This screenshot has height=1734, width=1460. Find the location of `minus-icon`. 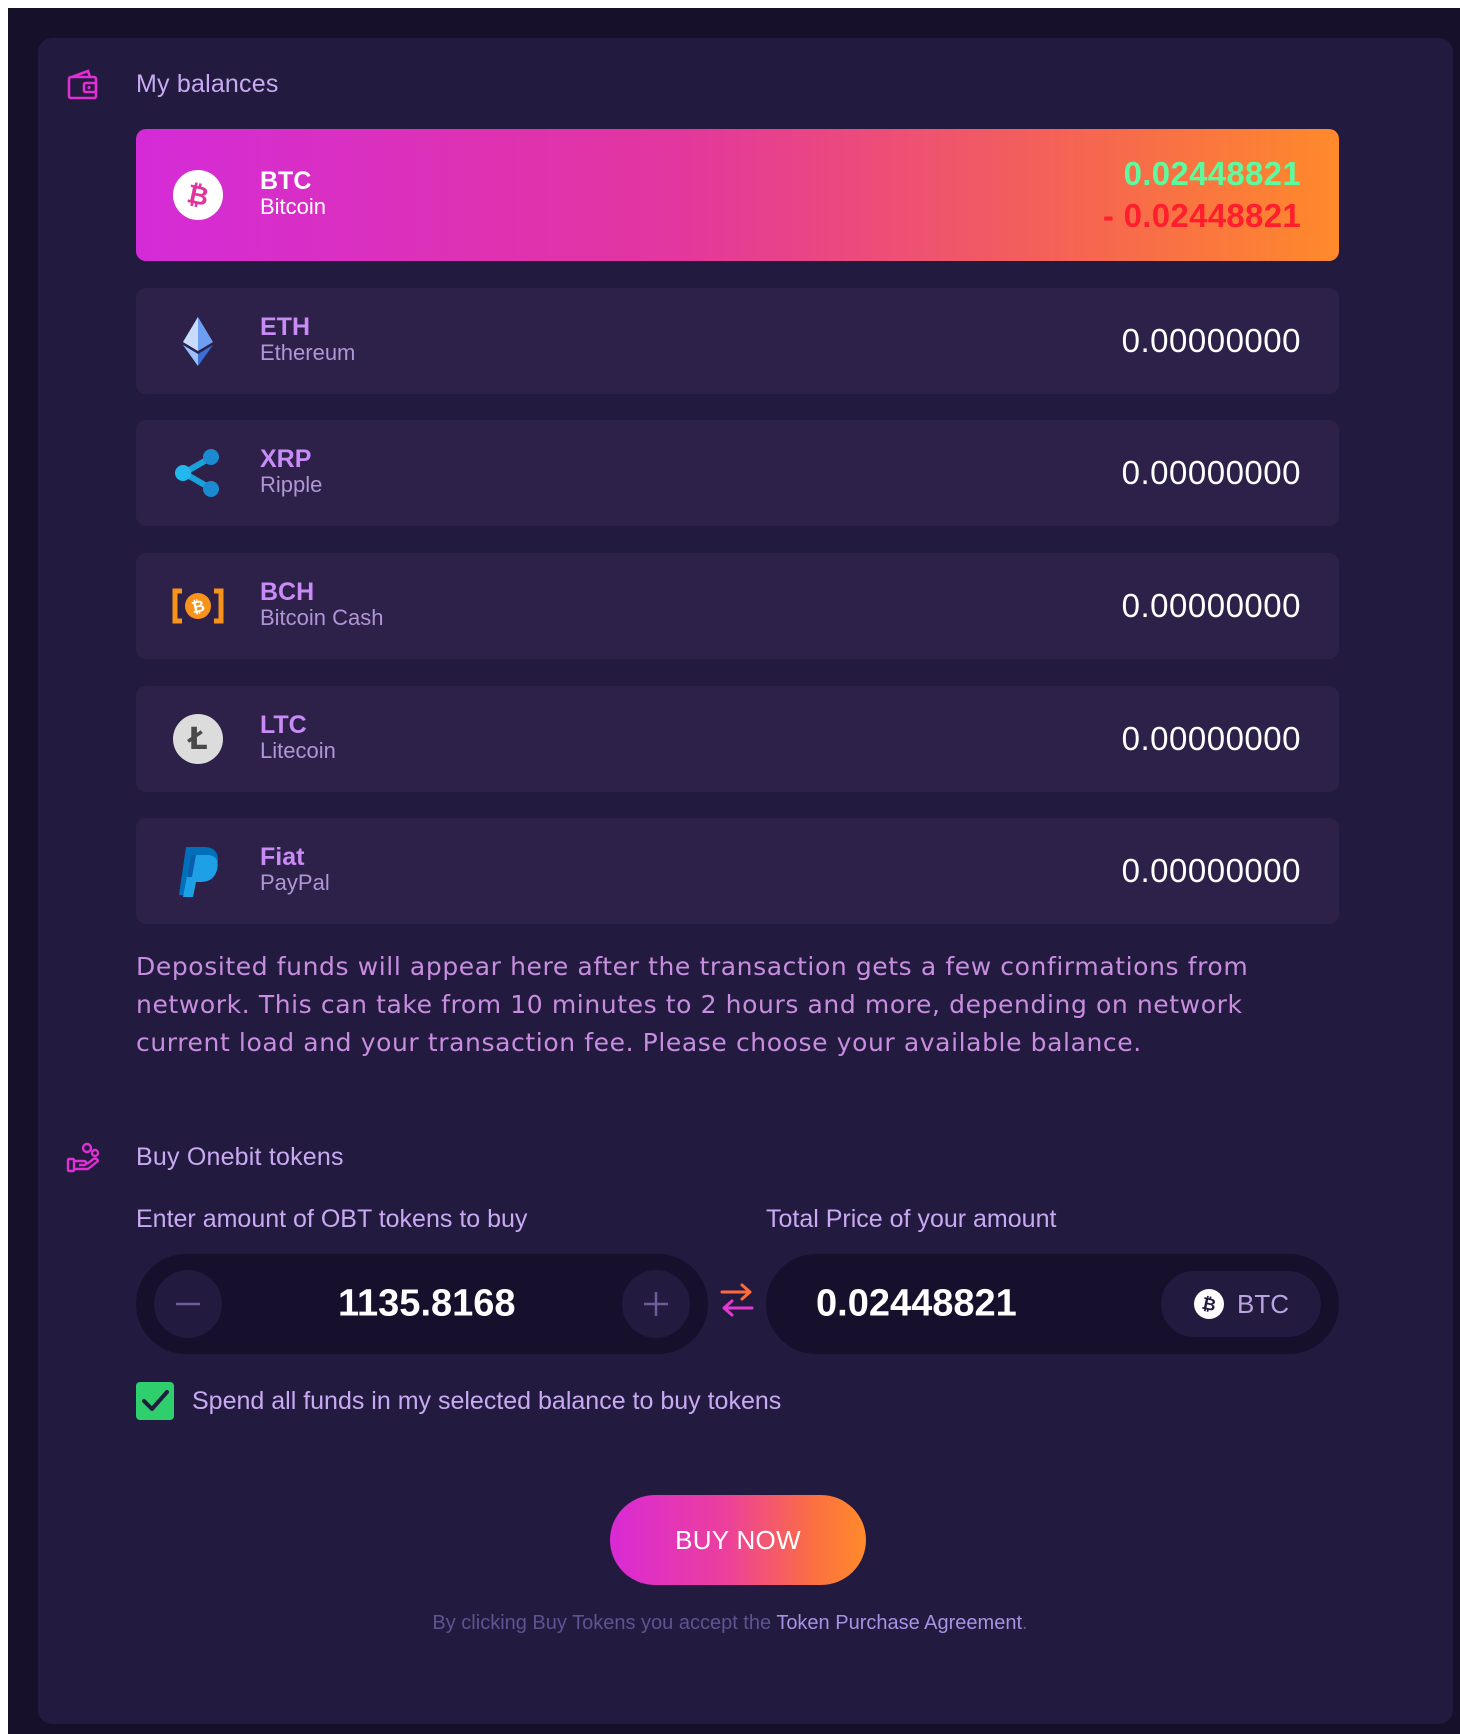

minus-icon is located at coordinates (188, 1304).